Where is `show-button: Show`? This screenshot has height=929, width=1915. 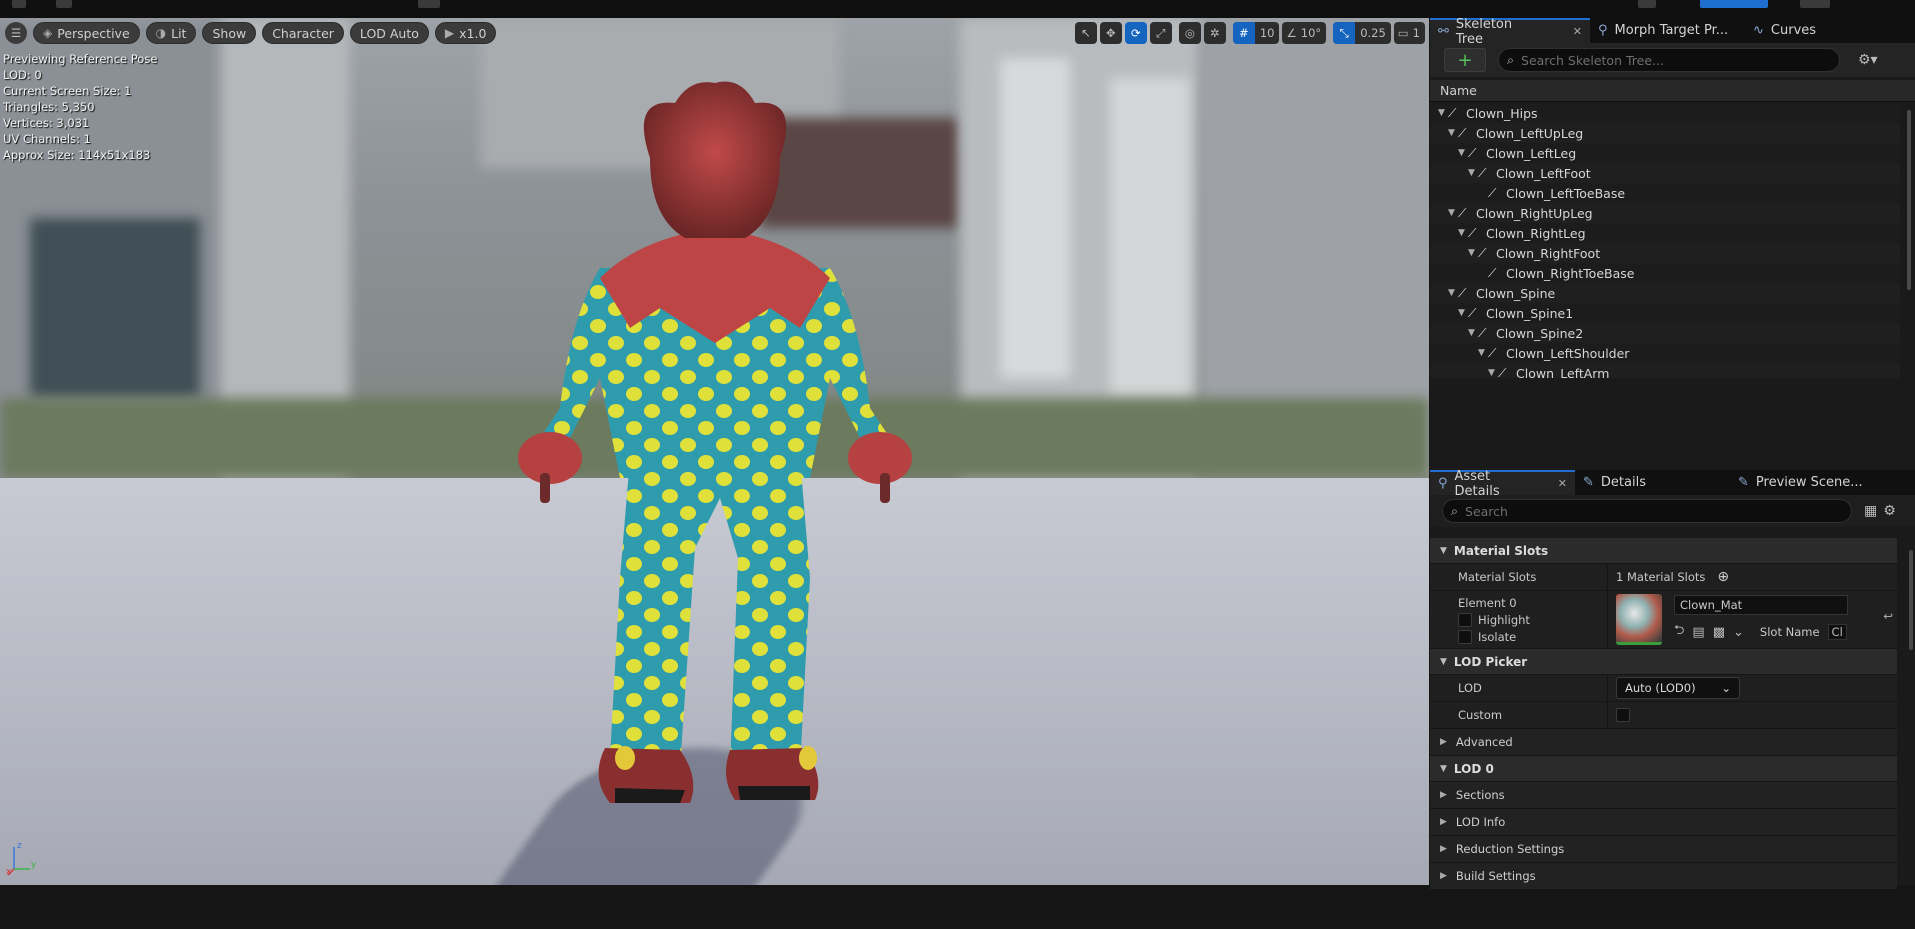
show-button: Show is located at coordinates (229, 33).